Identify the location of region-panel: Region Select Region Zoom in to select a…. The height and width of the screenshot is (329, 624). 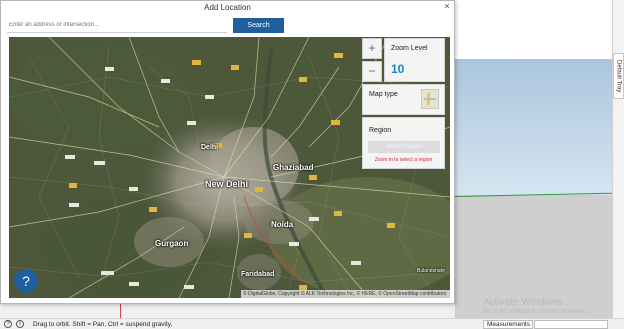
(403, 143).